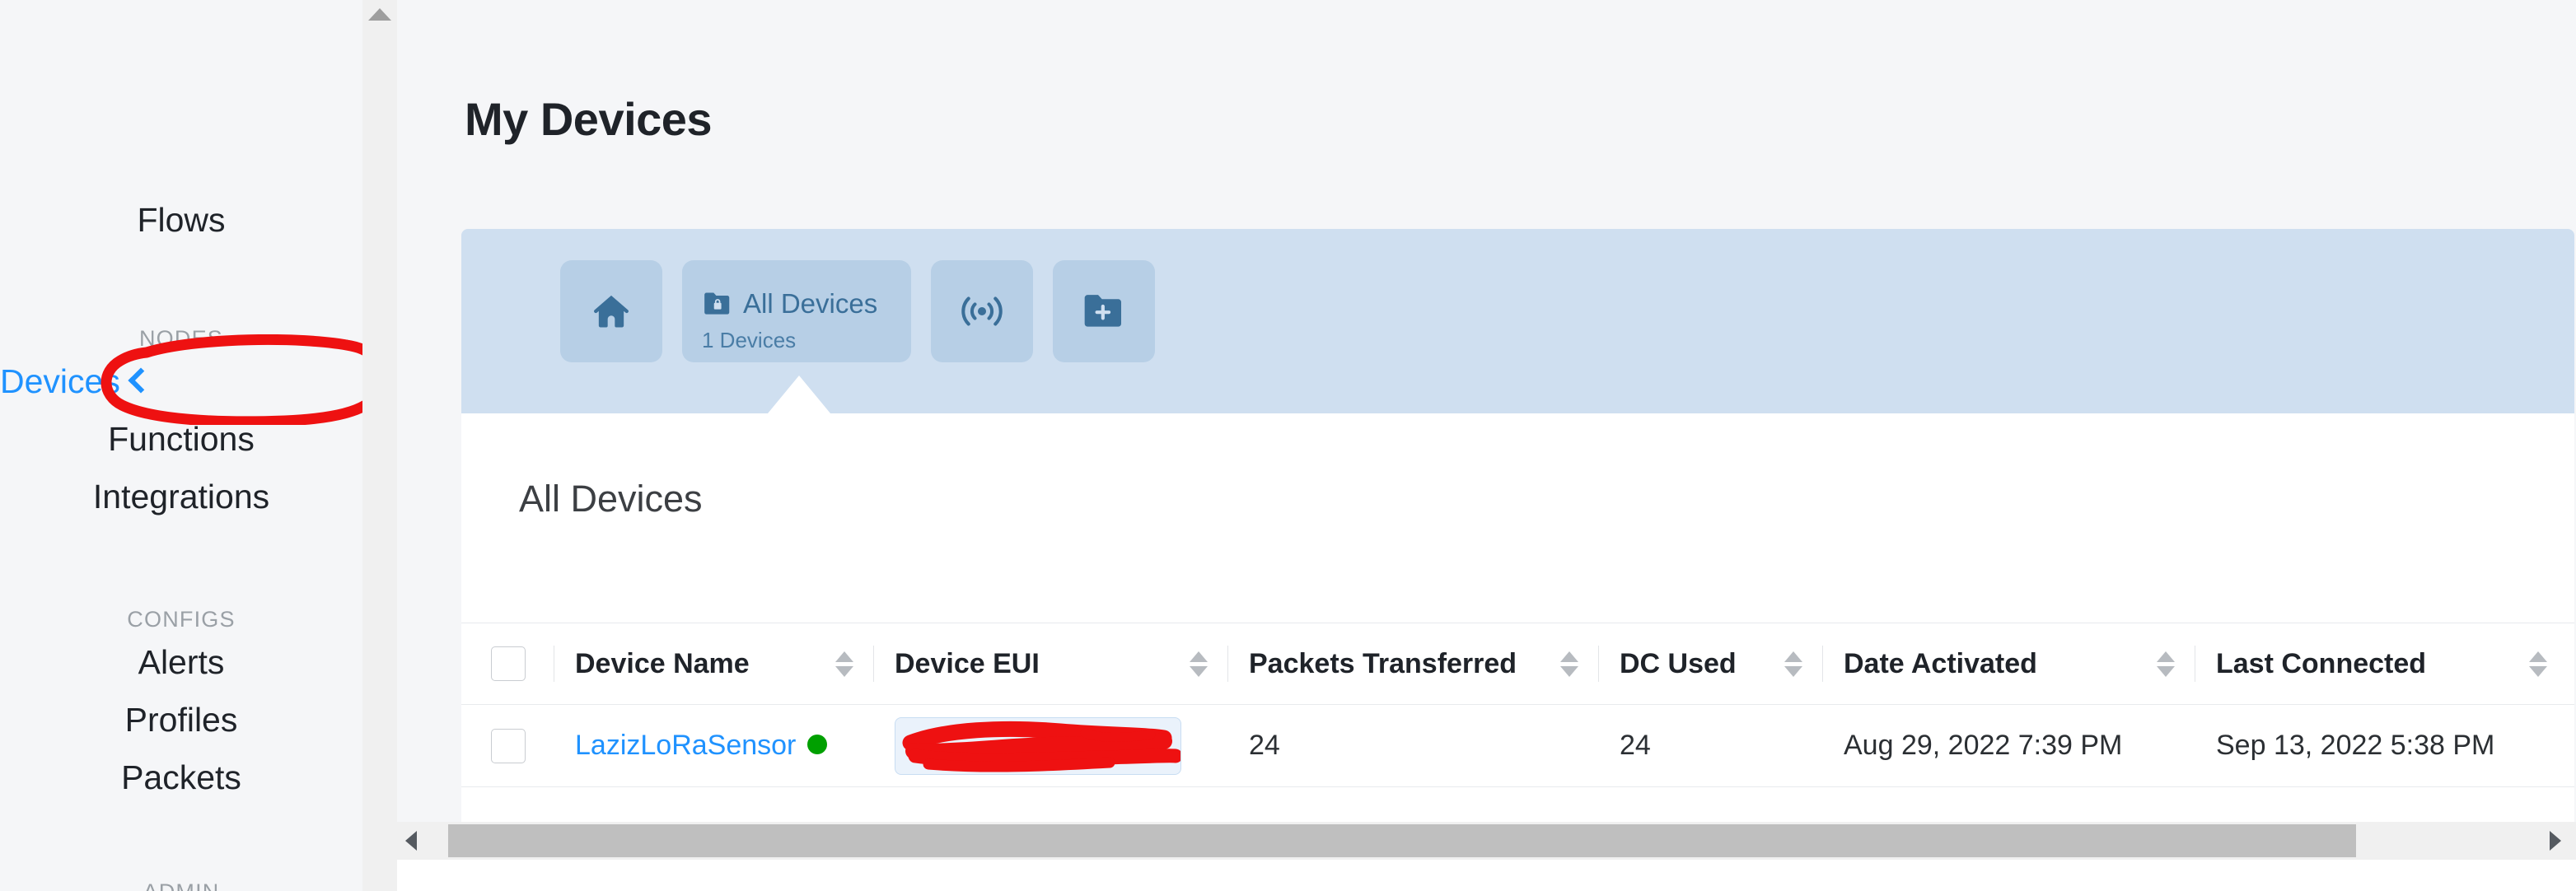 This screenshot has width=2576, height=891. I want to click on home-icon, so click(611, 311).